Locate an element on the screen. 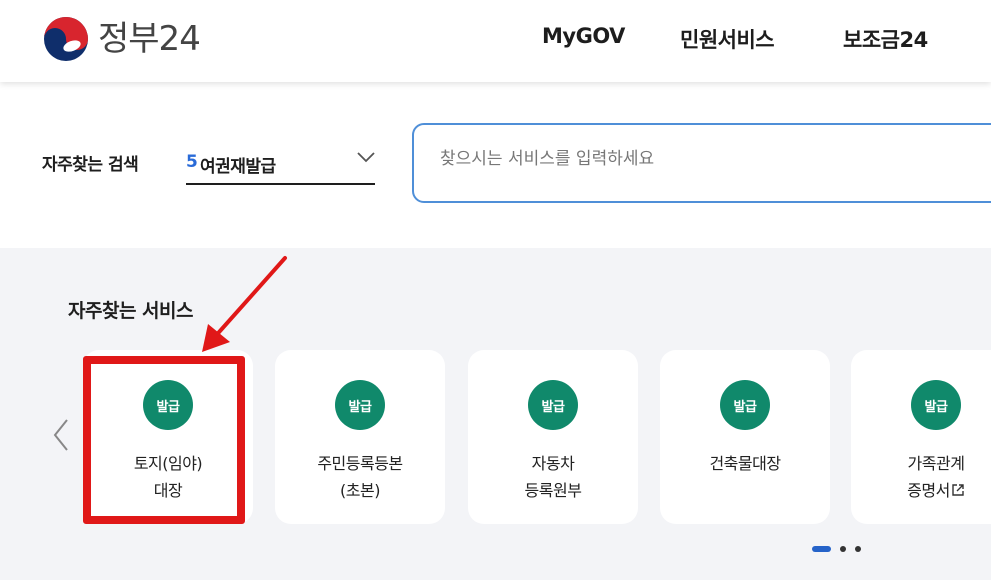 This screenshot has width=991, height=580. service-card-line: (초본) is located at coordinates (360, 490).